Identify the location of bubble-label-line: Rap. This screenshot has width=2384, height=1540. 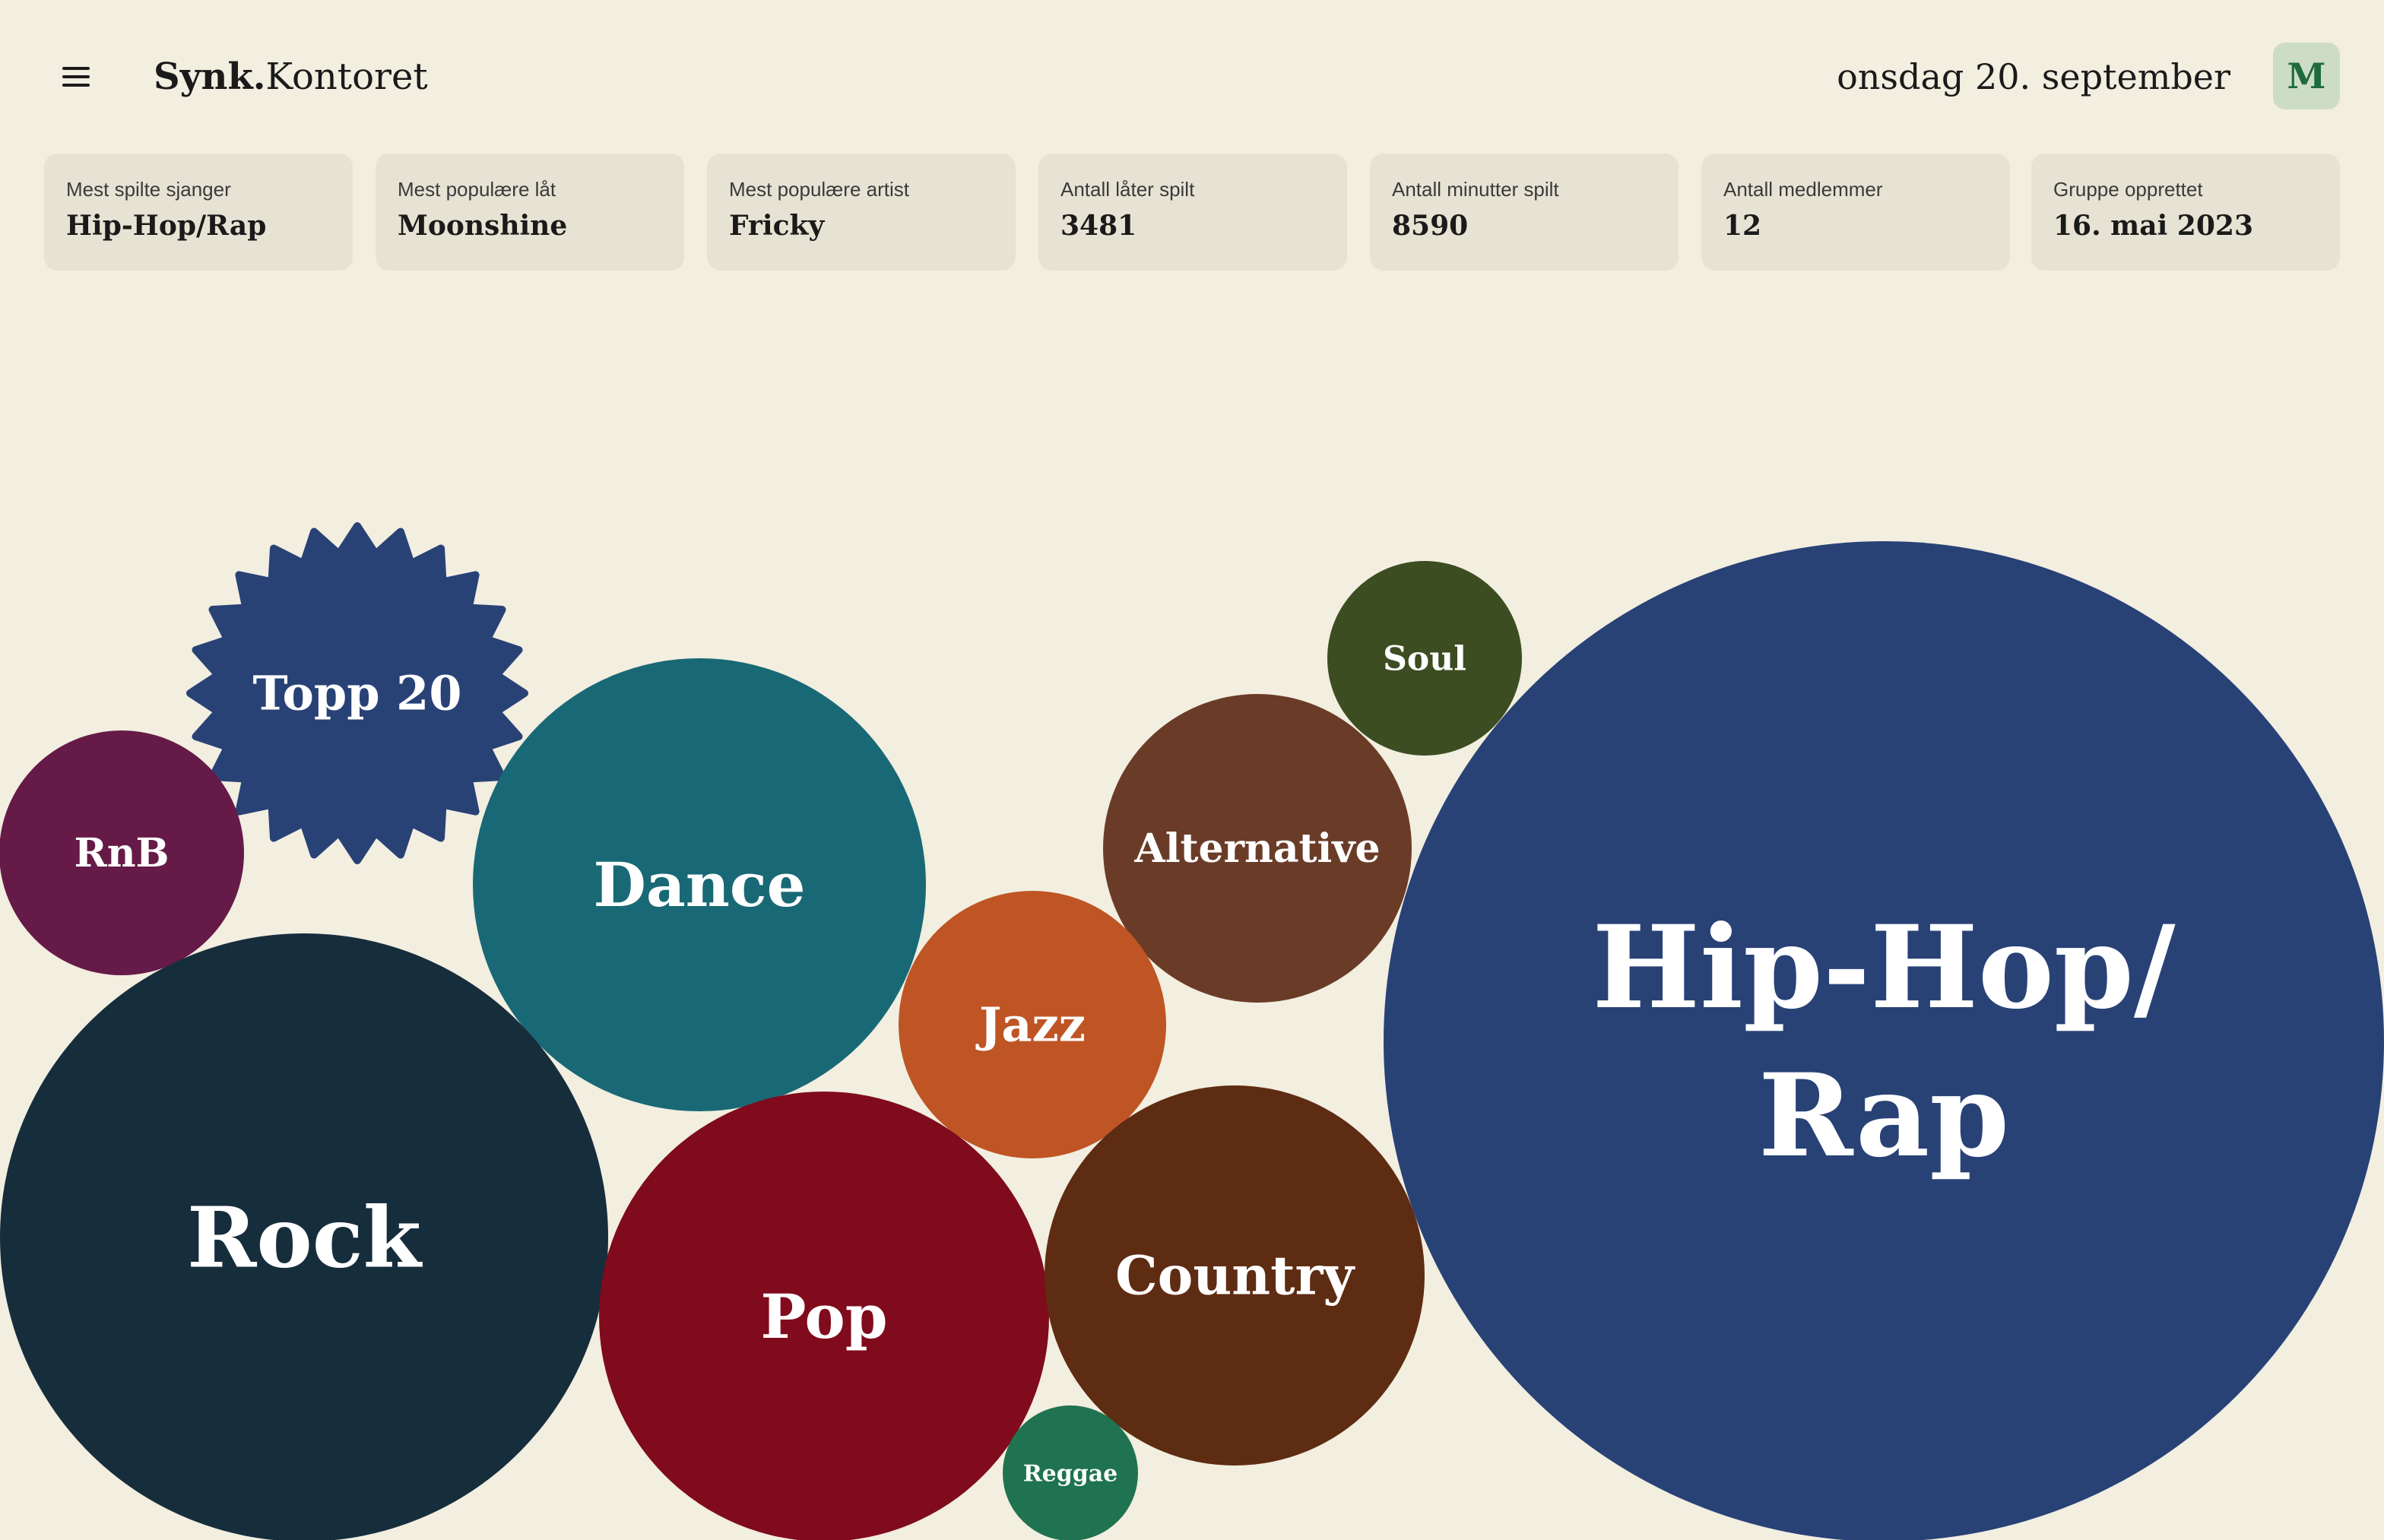
(1884, 1116).